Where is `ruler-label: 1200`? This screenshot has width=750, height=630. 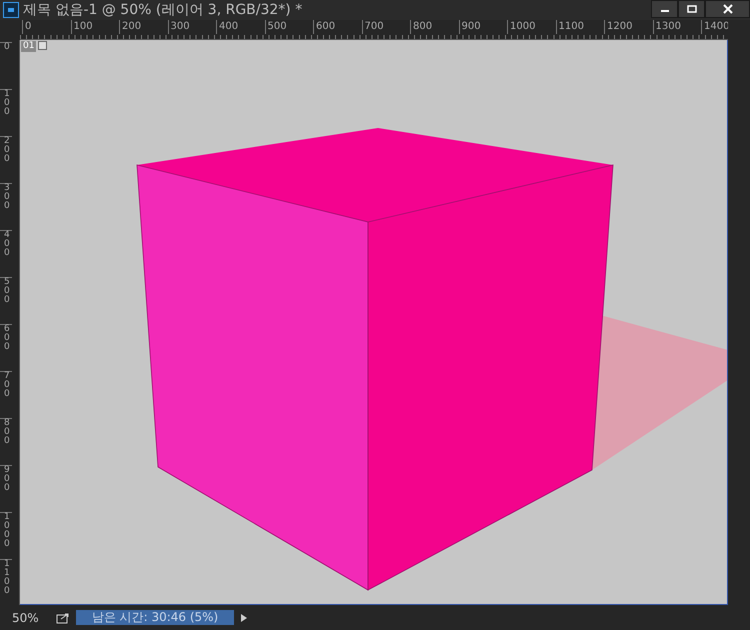
ruler-label: 1200 is located at coordinates (628, 27).